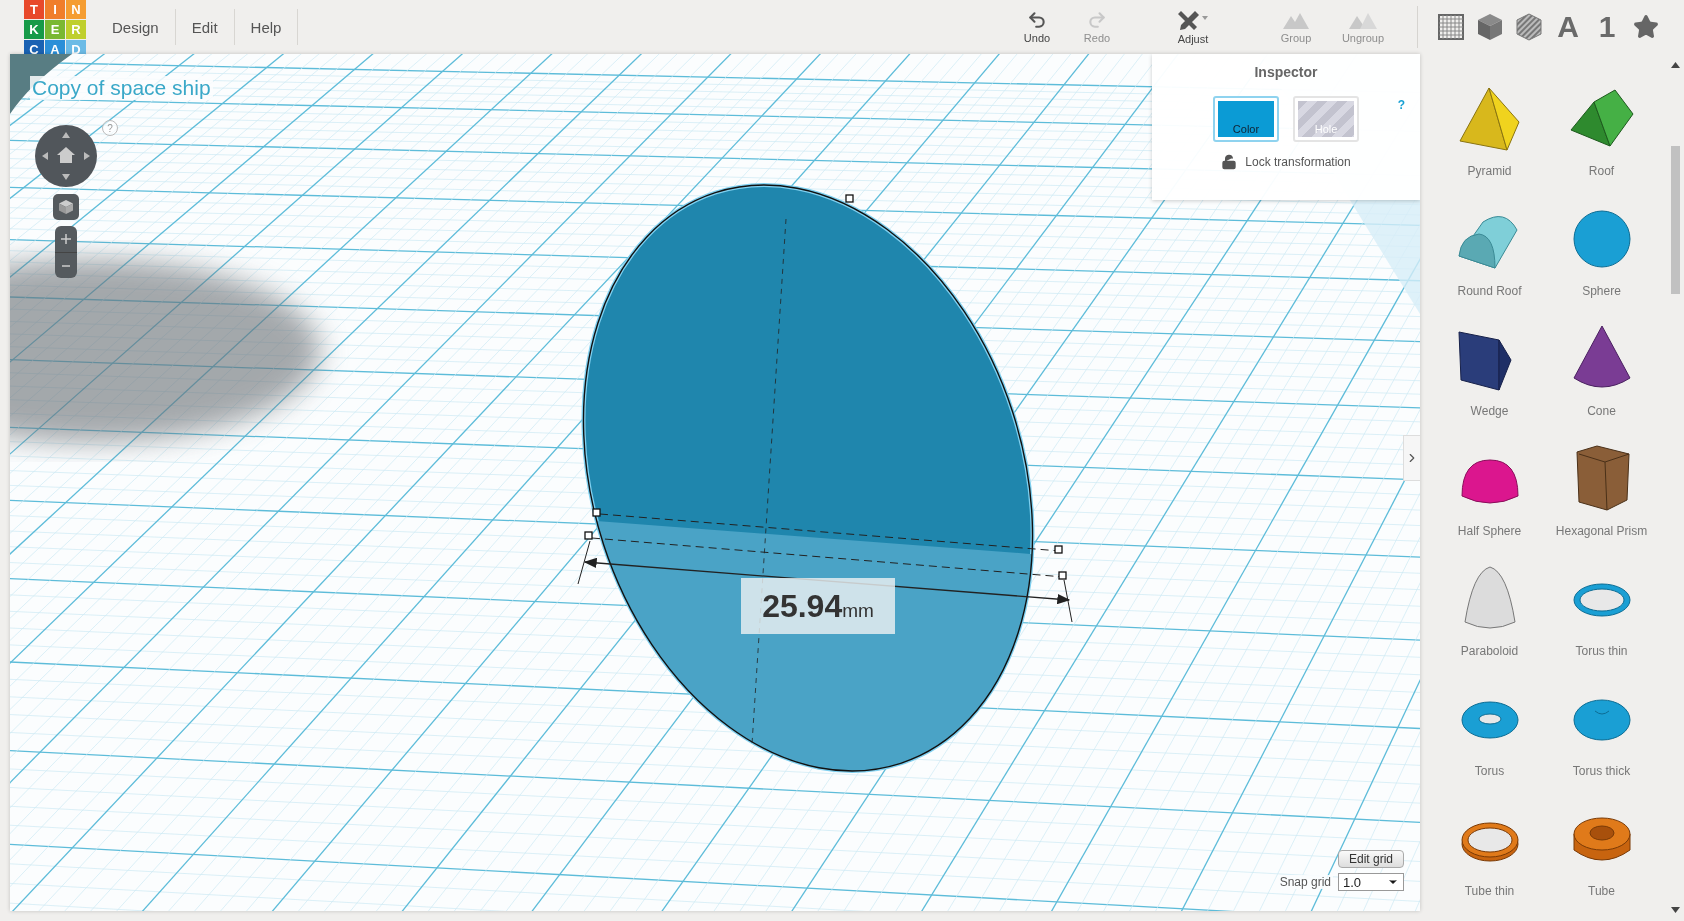 This screenshot has width=1684, height=921. What do you see at coordinates (1037, 20) in the screenshot?
I see `undo-icon` at bounding box center [1037, 20].